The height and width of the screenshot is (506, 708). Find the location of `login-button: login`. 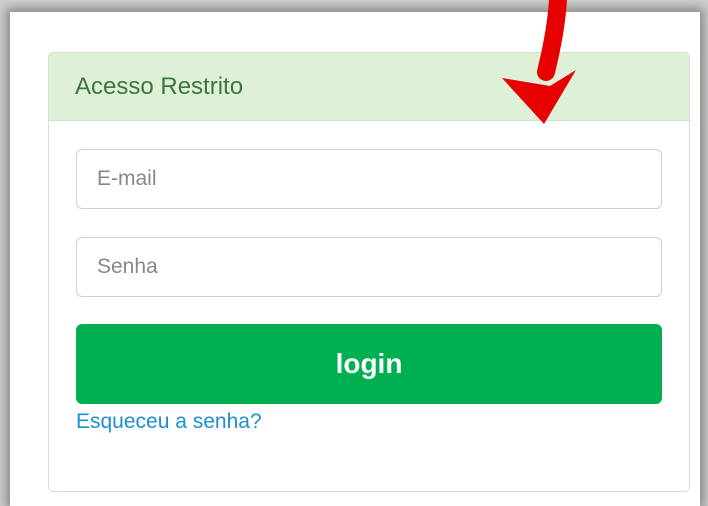

login-button: login is located at coordinates (369, 364).